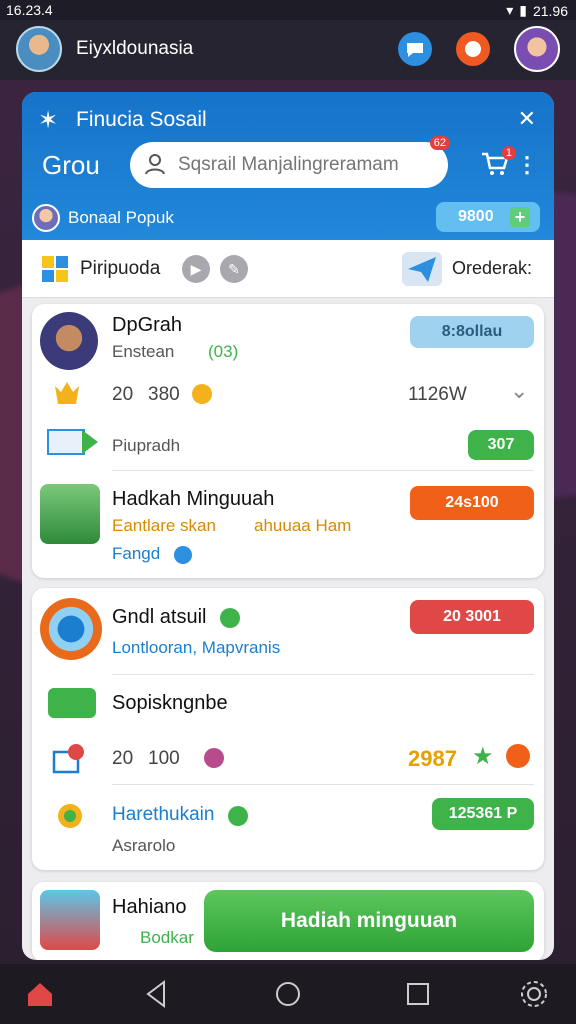 The image size is (576, 1024). What do you see at coordinates (67, 393) in the screenshot?
I see `crown-icon` at bounding box center [67, 393].